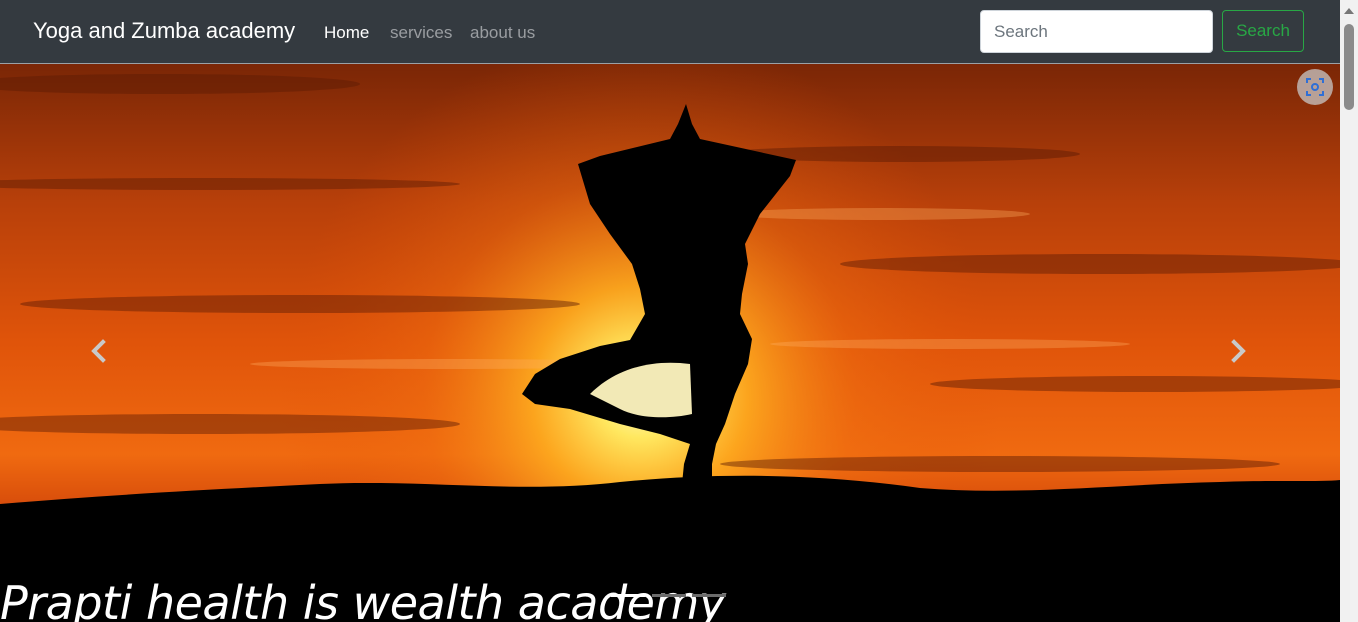 The image size is (1358, 622). I want to click on search-input, so click(1096, 31).